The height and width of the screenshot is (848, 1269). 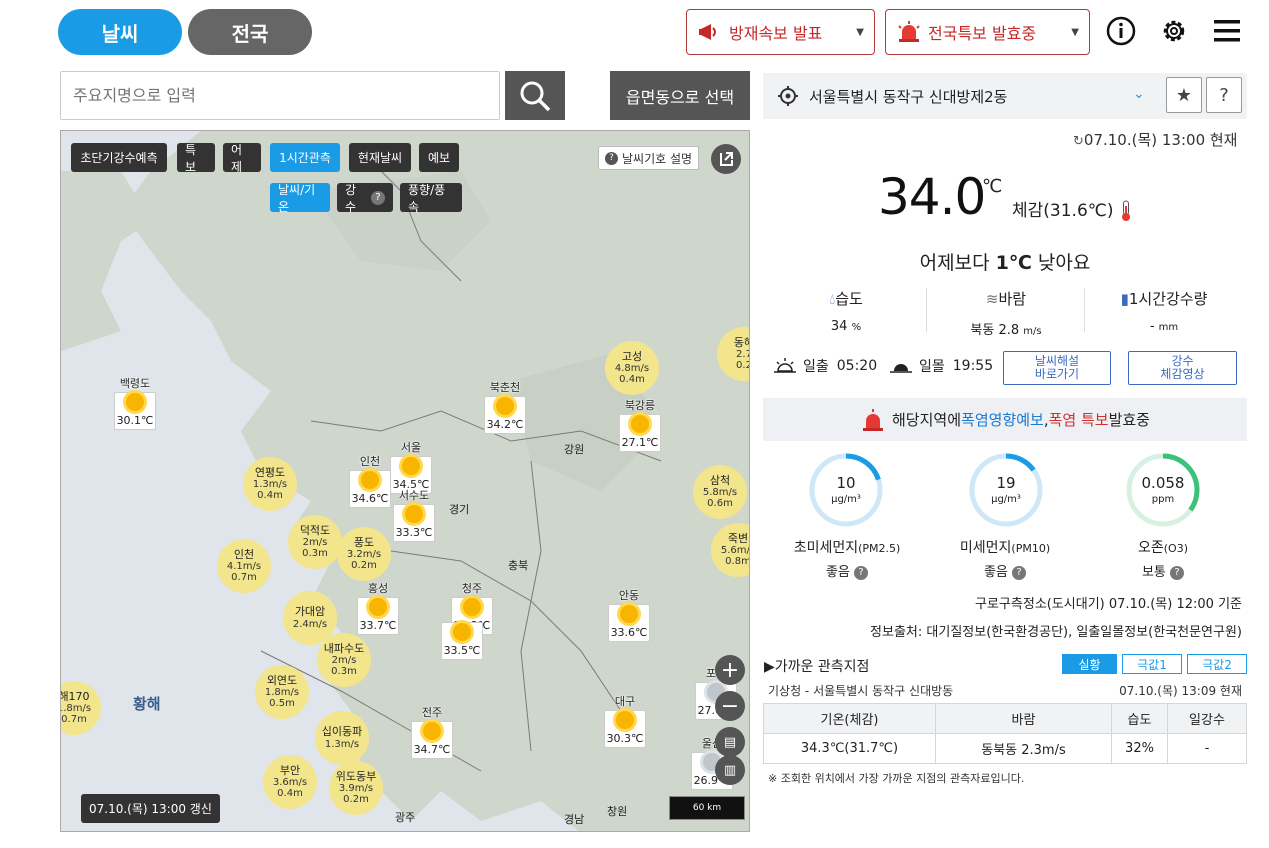 I want to click on compare-prefix: 어제보다, so click(x=957, y=263).